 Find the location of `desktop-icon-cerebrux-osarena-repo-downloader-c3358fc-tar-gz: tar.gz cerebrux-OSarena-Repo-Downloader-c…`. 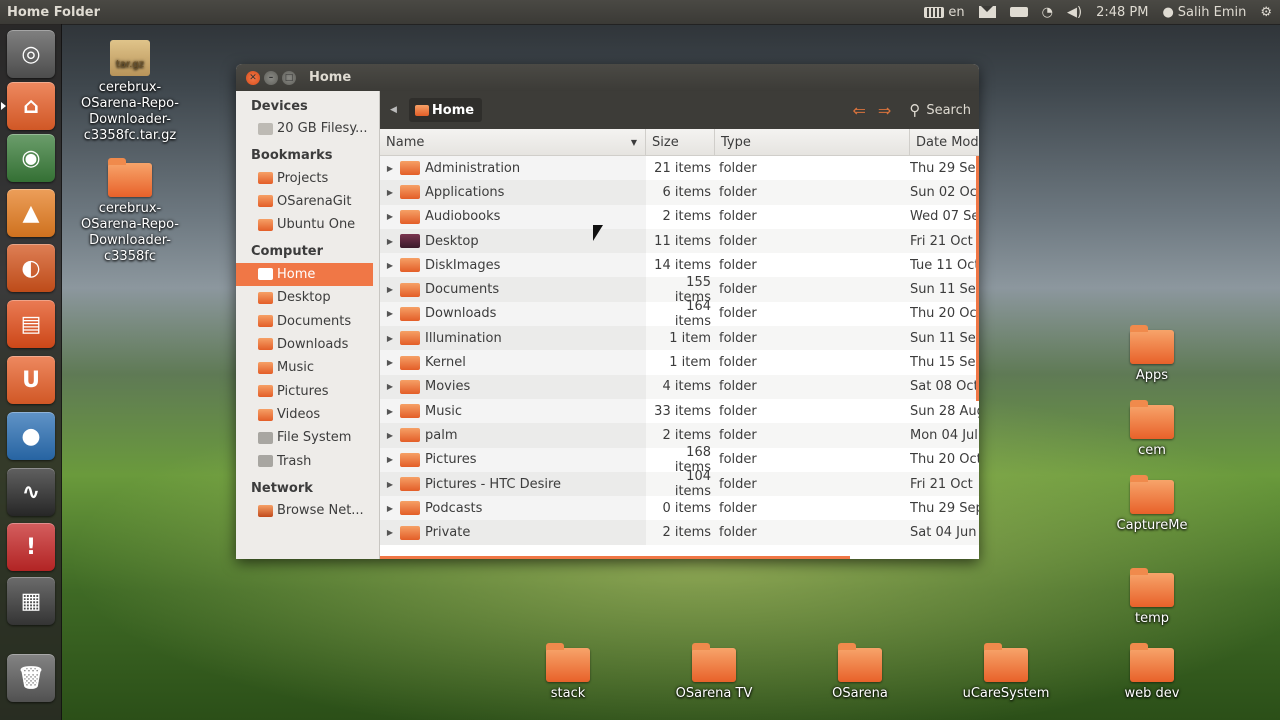

desktop-icon-cerebrux-osarena-repo-downloader-c3358fc-tar-gz: tar.gz cerebrux-OSarena-Repo-Downloader-c… is located at coordinates (130, 92).